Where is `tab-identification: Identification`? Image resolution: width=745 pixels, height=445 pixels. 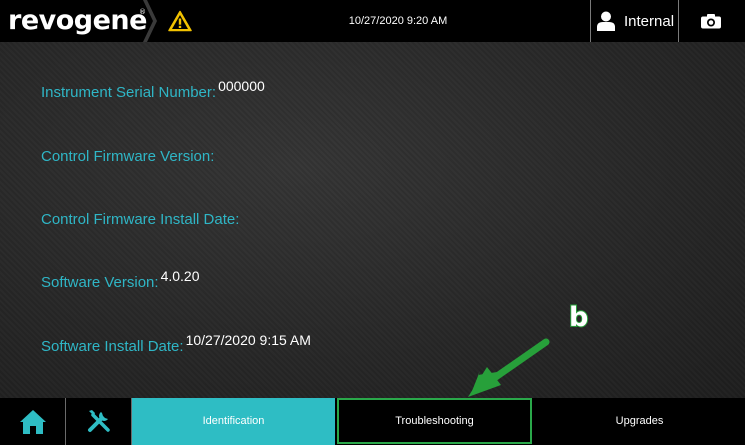 tab-identification: Identification is located at coordinates (233, 421).